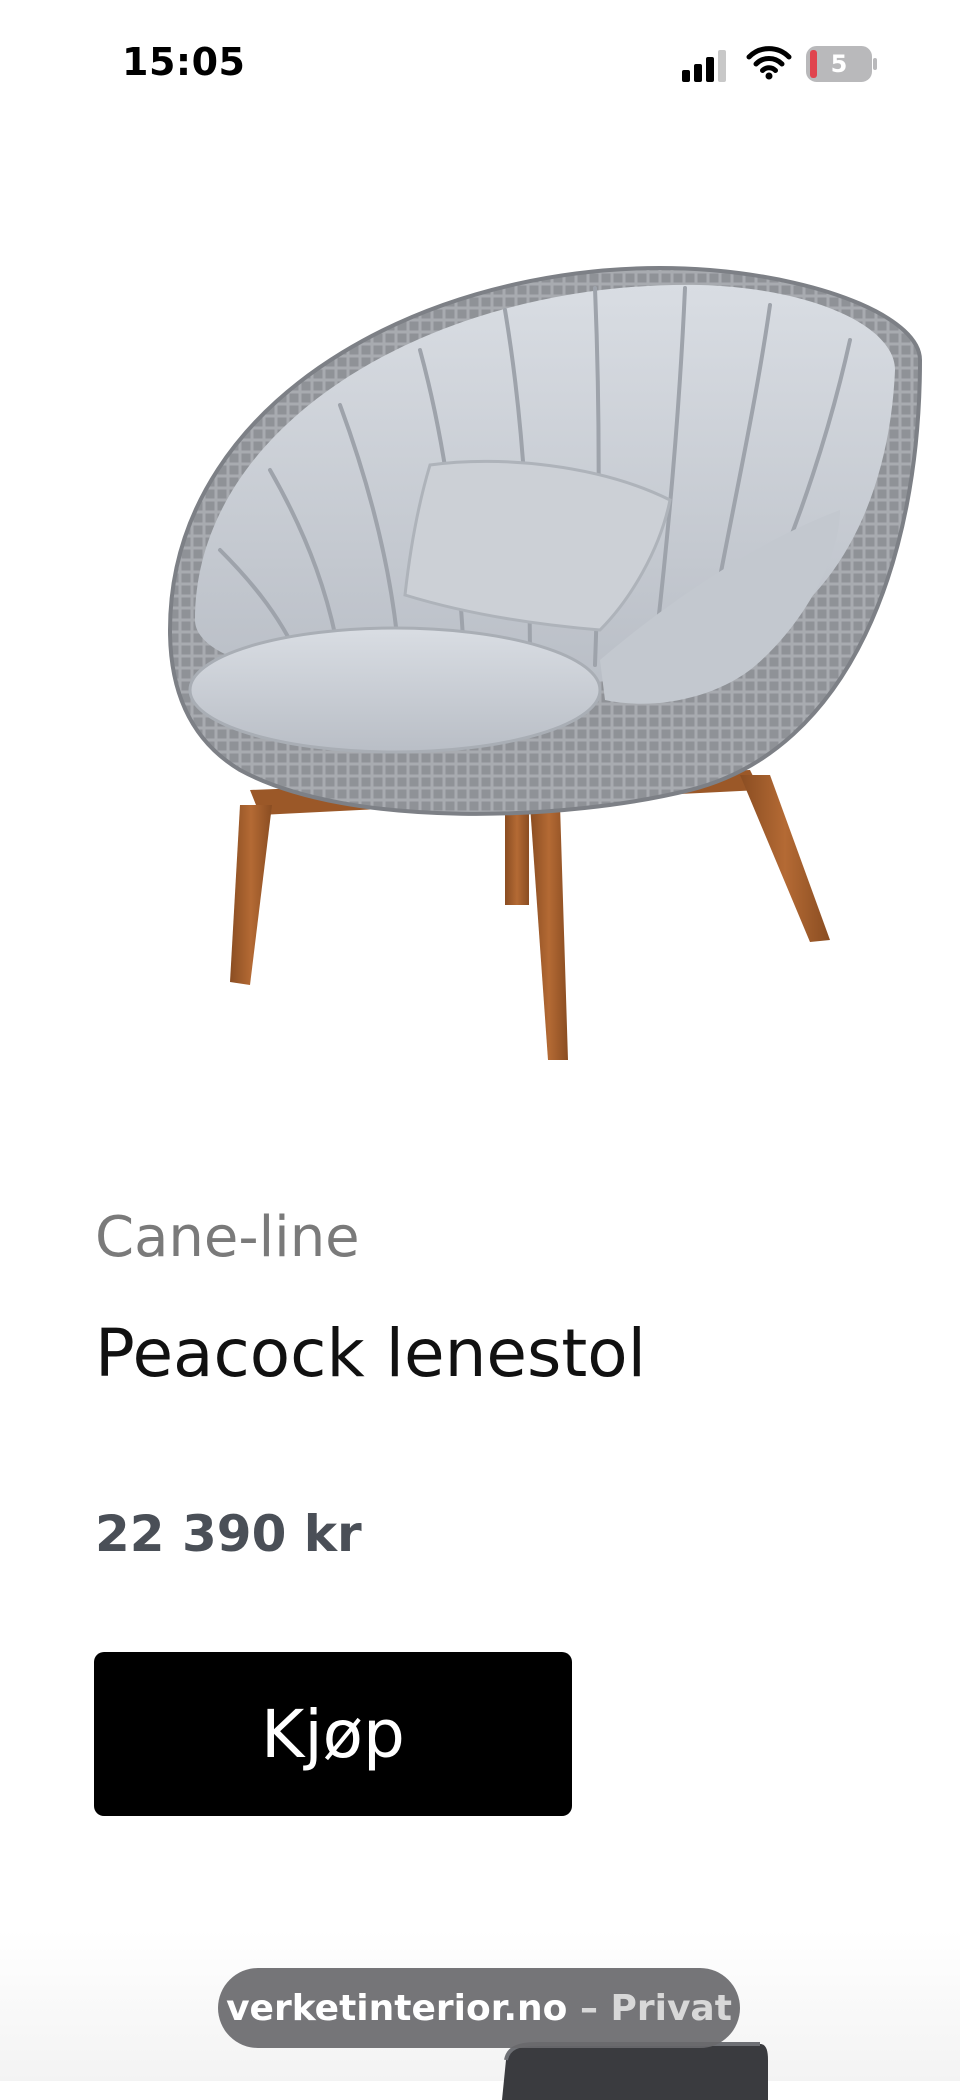 This screenshot has height=2100, width=960. What do you see at coordinates (184, 62) in the screenshot?
I see `status-time: 15:05` at bounding box center [184, 62].